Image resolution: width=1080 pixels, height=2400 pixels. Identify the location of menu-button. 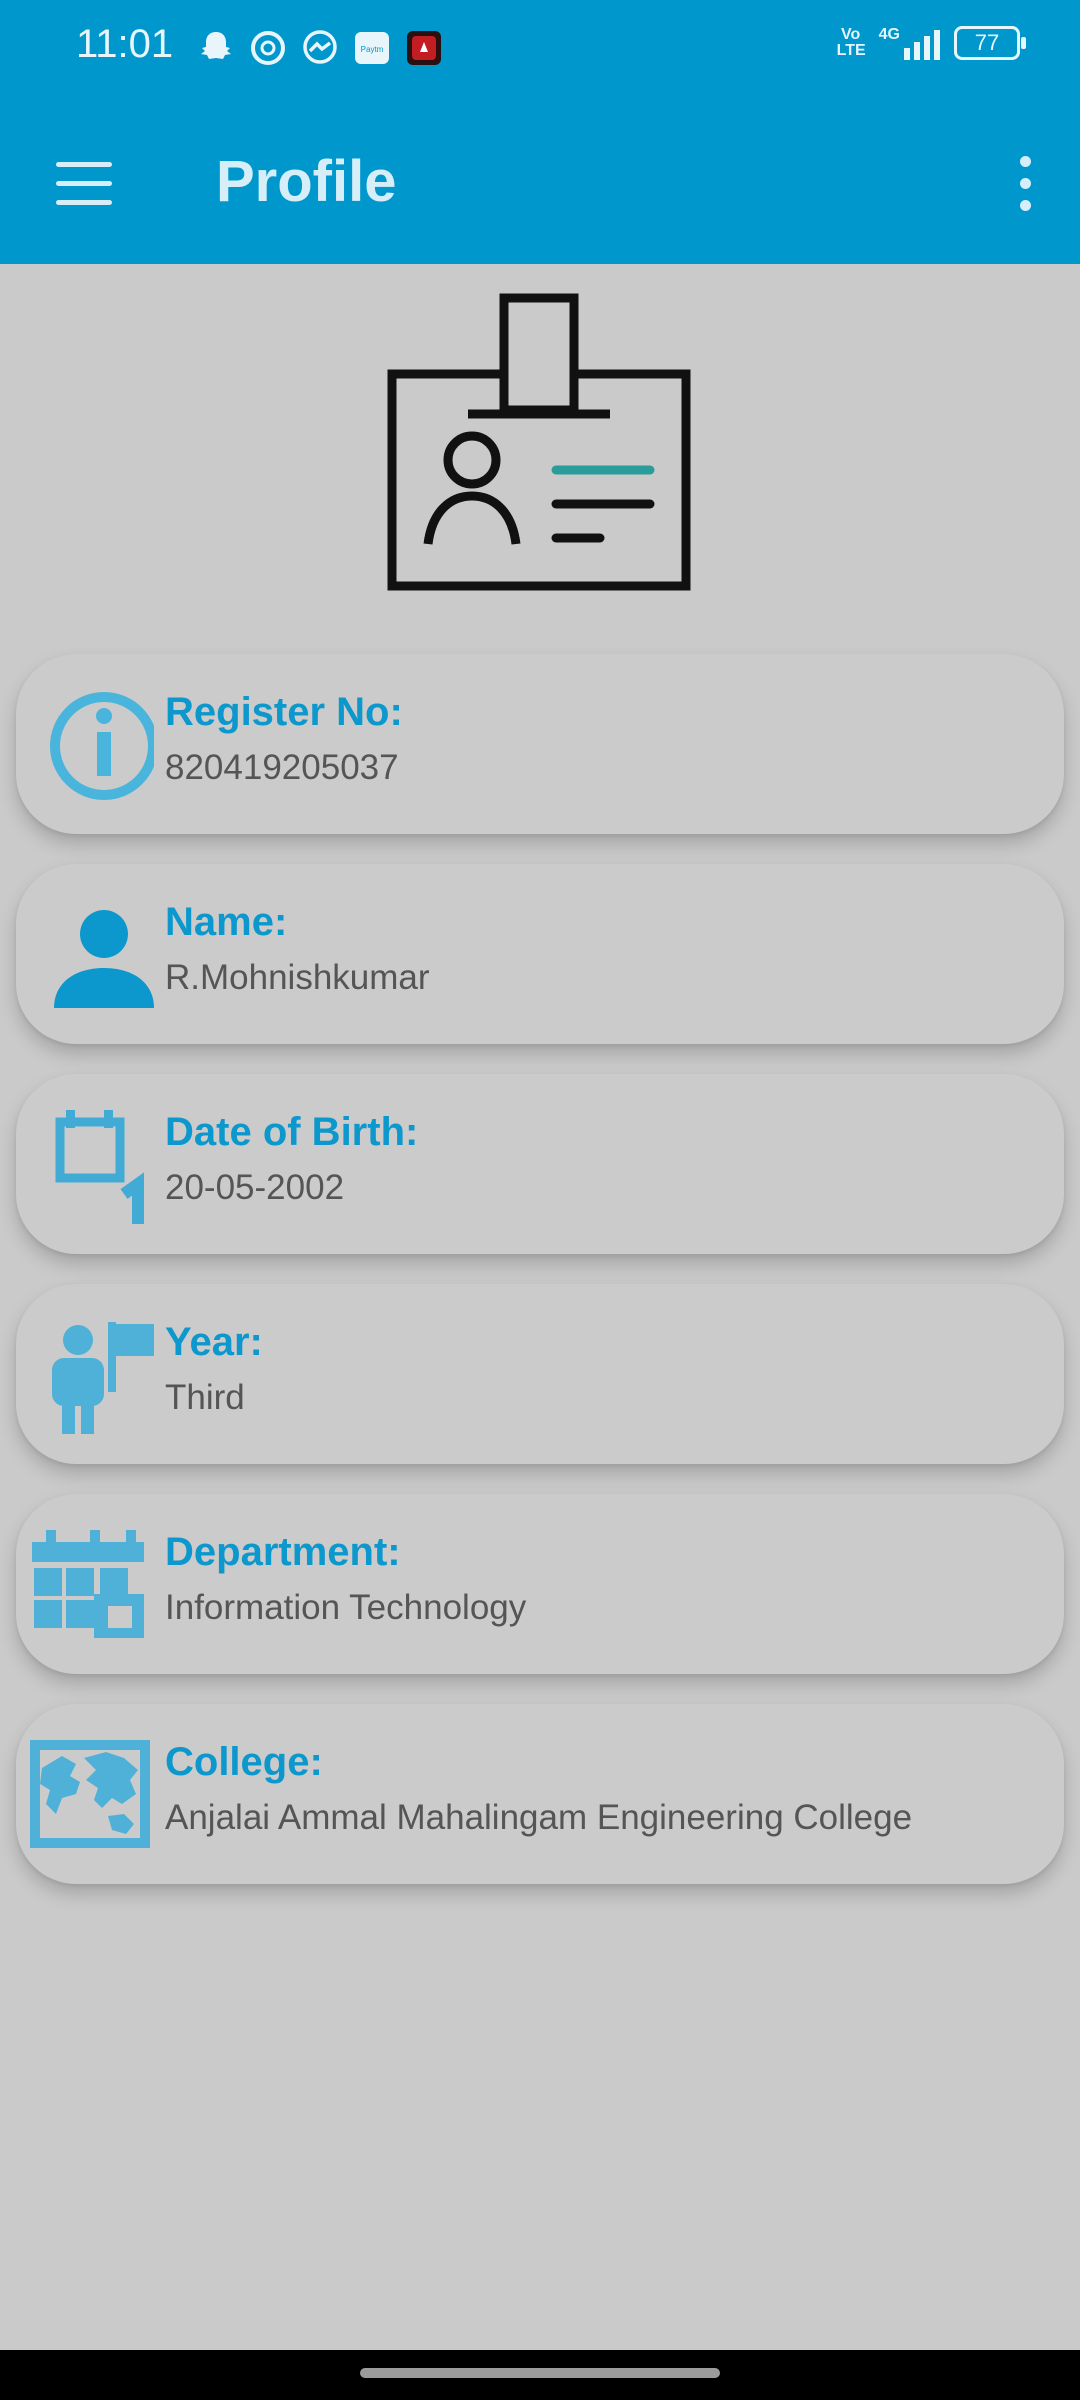
(84, 184).